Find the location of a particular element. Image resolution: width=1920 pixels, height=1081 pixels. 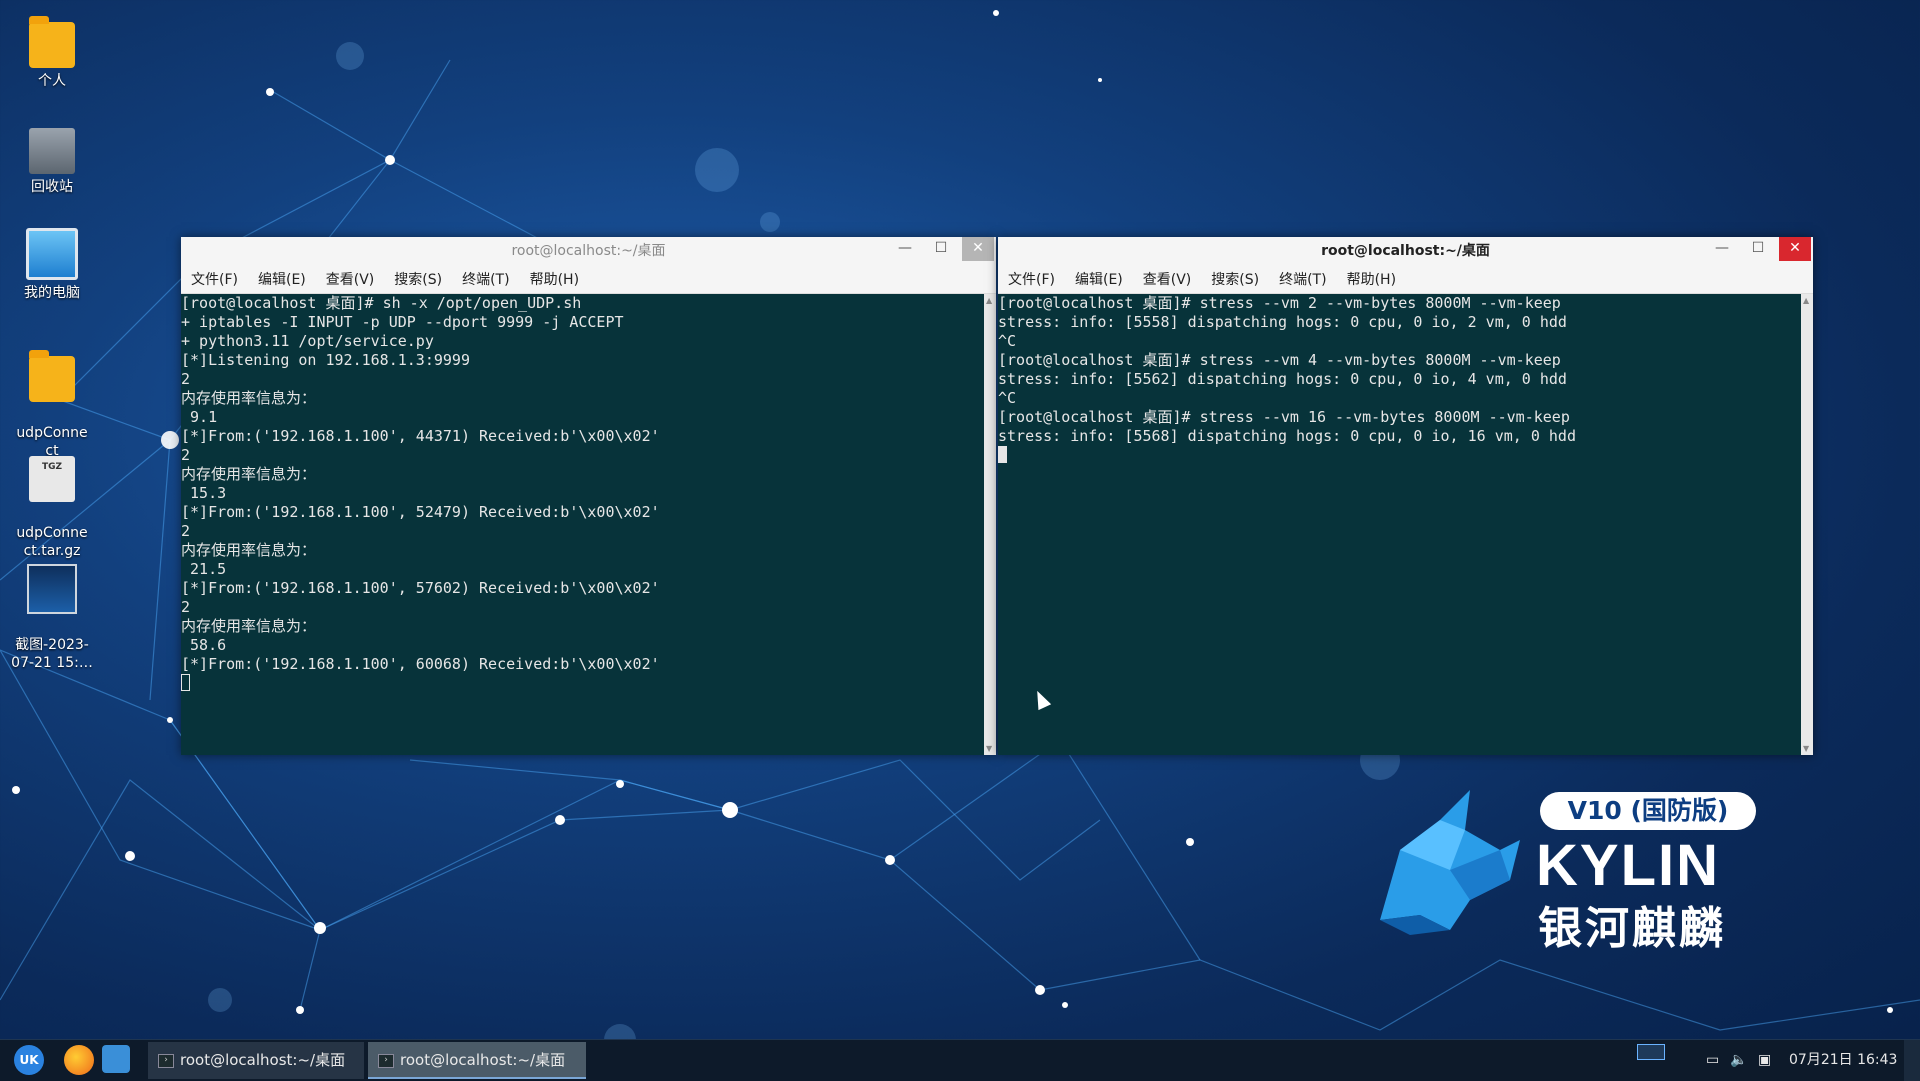

display-icon: ▣ is located at coordinates (1764, 1060).